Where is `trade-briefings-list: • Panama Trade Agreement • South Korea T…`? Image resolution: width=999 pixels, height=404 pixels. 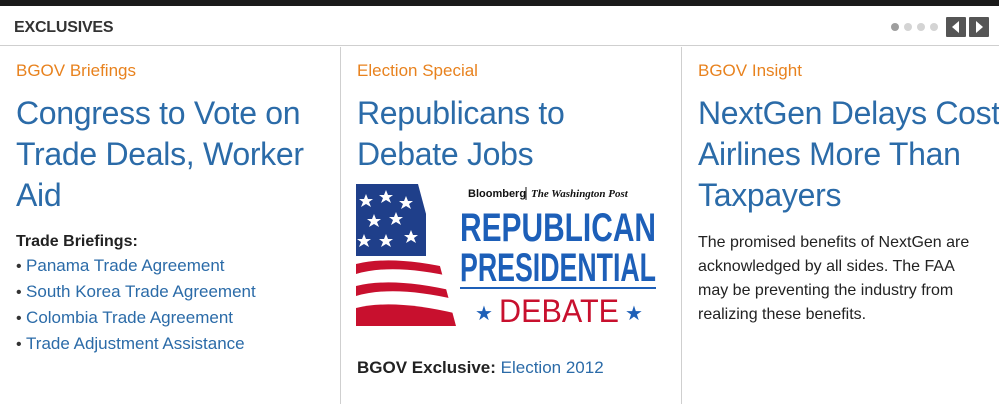
trade-briefings-list: • Panama Trade Agreement • South Korea T… is located at coordinates (136, 305).